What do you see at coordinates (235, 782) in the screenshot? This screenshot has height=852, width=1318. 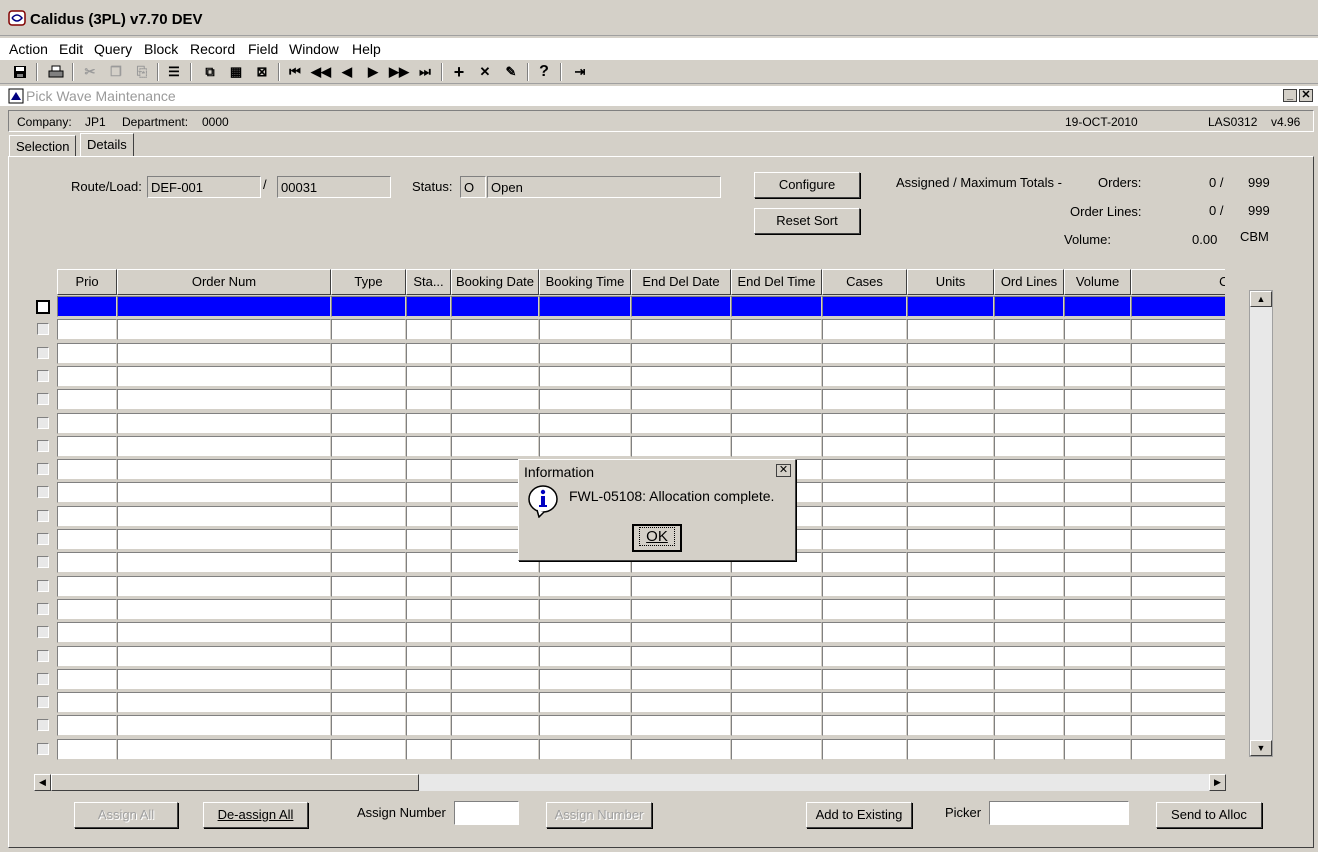 I see `horizontal-scroll-thumb` at bounding box center [235, 782].